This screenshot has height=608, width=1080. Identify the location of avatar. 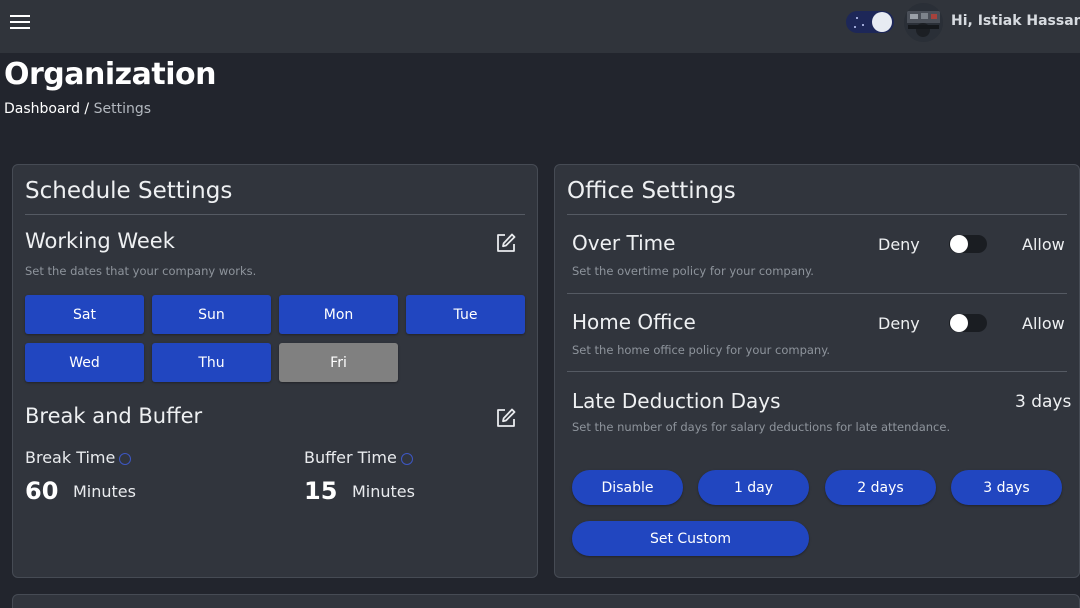
(923, 22).